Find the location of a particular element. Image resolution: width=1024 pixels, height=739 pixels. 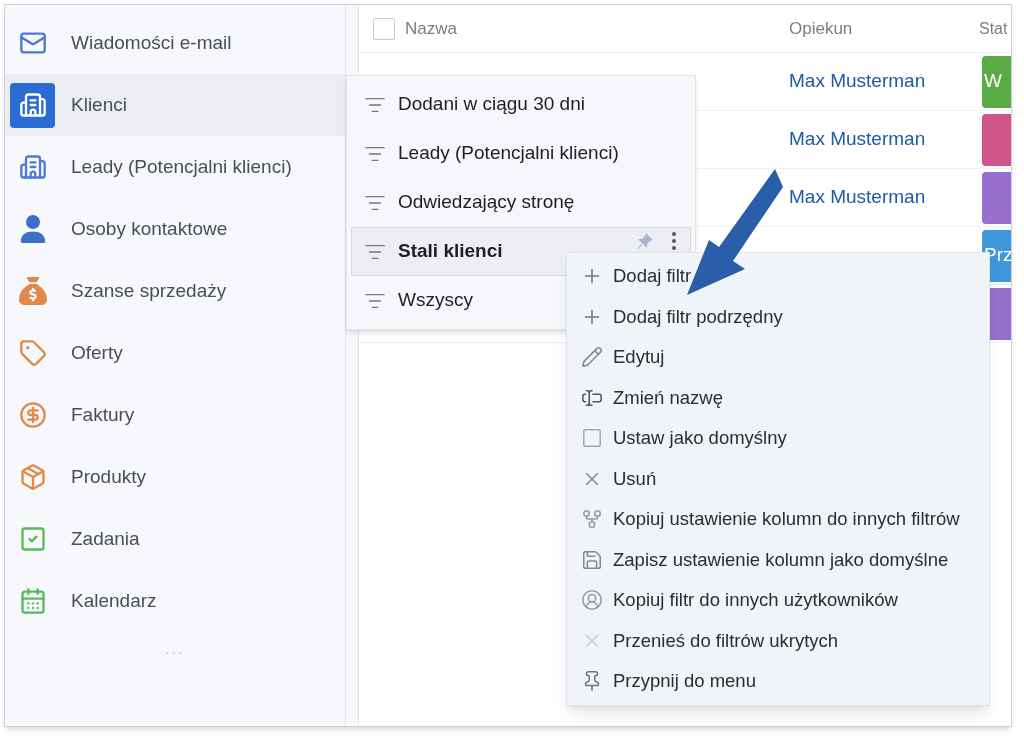

column-header: Stat is located at coordinates (993, 28).